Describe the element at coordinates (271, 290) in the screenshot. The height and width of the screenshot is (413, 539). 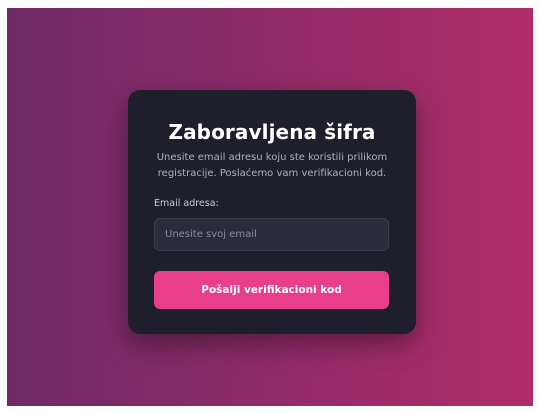
I see `send-code-button: Pošalji verifikacioni kod` at that location.